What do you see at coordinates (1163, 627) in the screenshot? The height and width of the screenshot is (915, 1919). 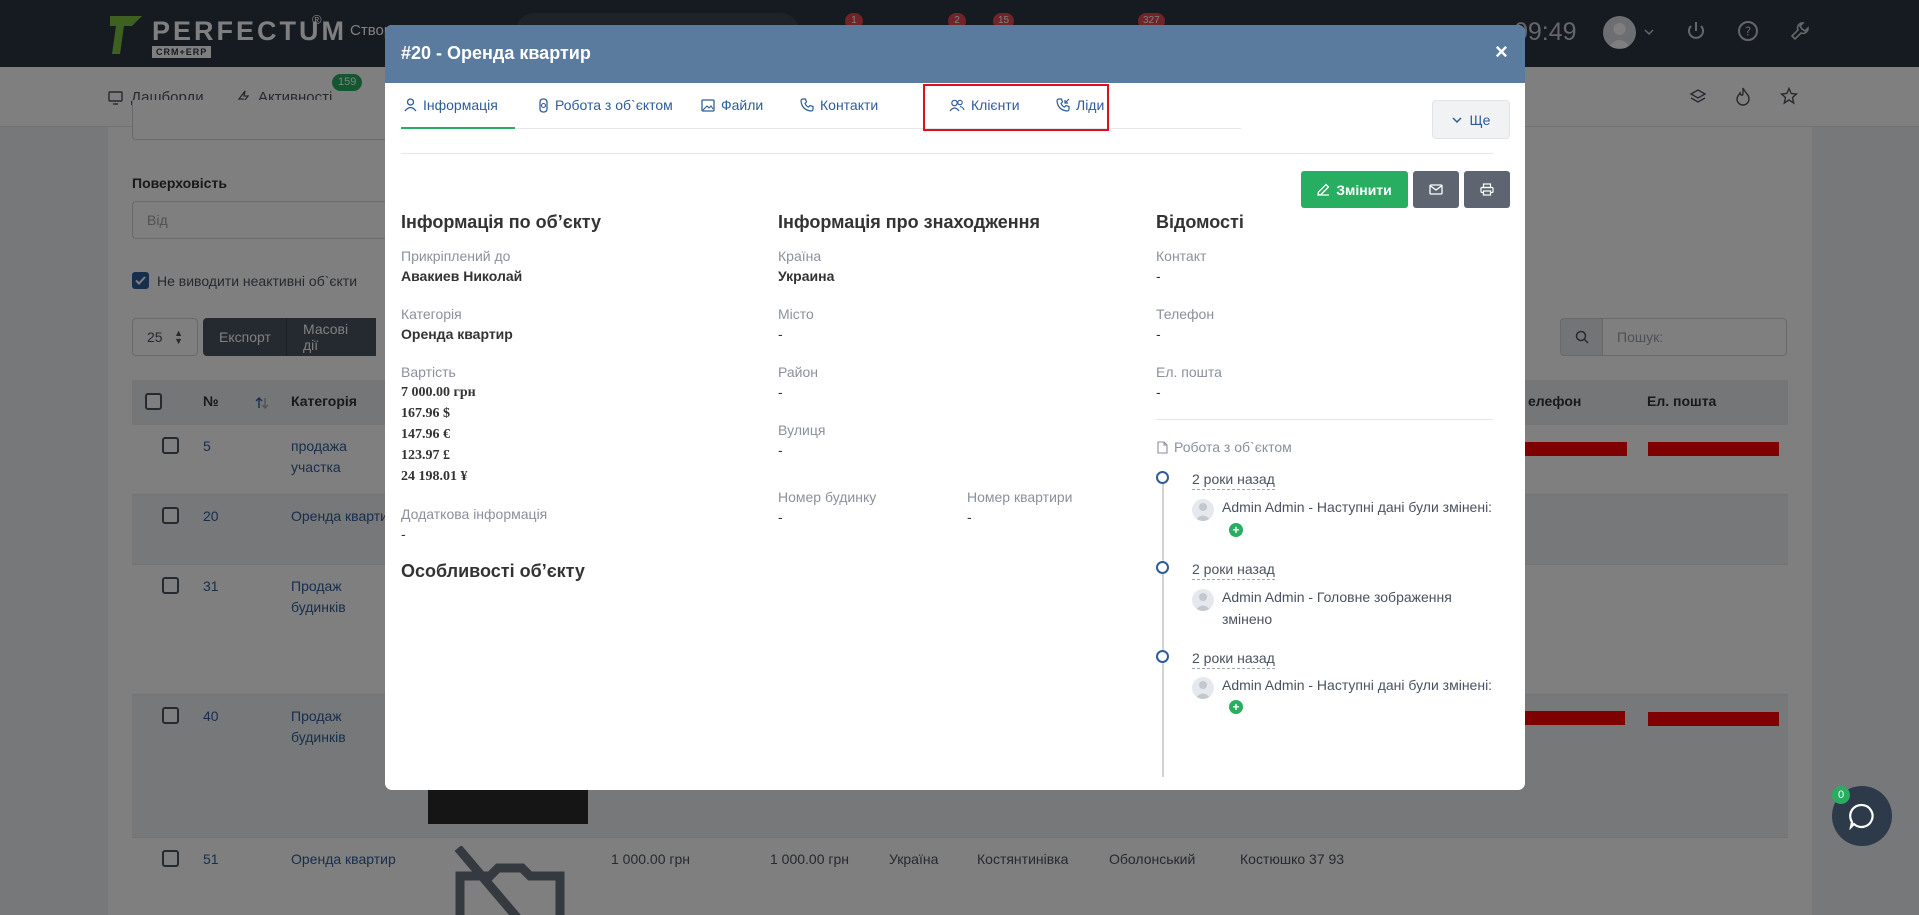 I see `timeline-line` at bounding box center [1163, 627].